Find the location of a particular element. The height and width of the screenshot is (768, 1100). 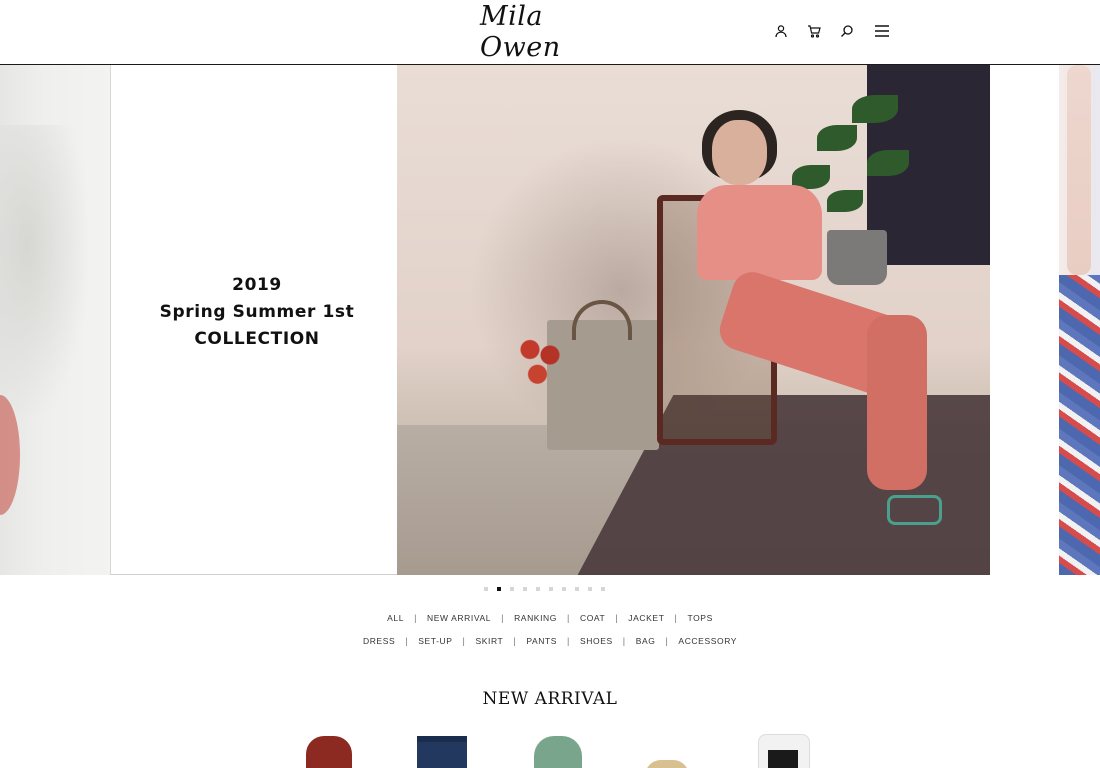

category-link-set-up: SET-UP is located at coordinates (435, 641).